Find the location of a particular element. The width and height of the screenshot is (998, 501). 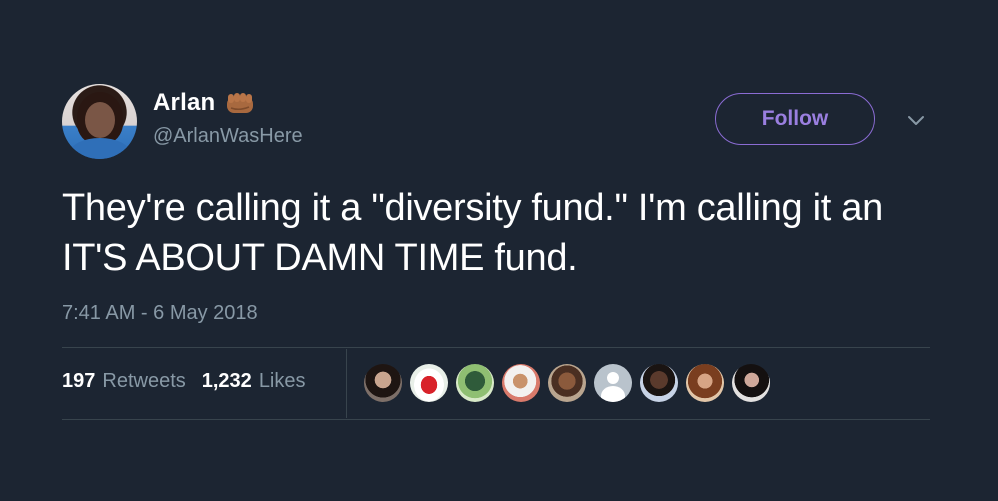

display-name: Arlan is located at coordinates (184, 103).